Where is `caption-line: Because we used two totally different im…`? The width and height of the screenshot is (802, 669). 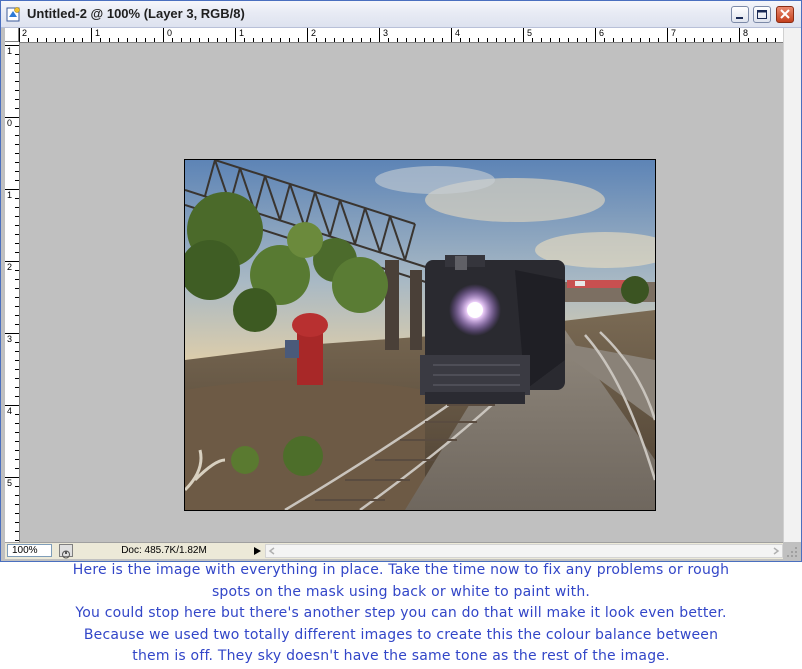 caption-line: Because we used two totally different im… is located at coordinates (401, 634).